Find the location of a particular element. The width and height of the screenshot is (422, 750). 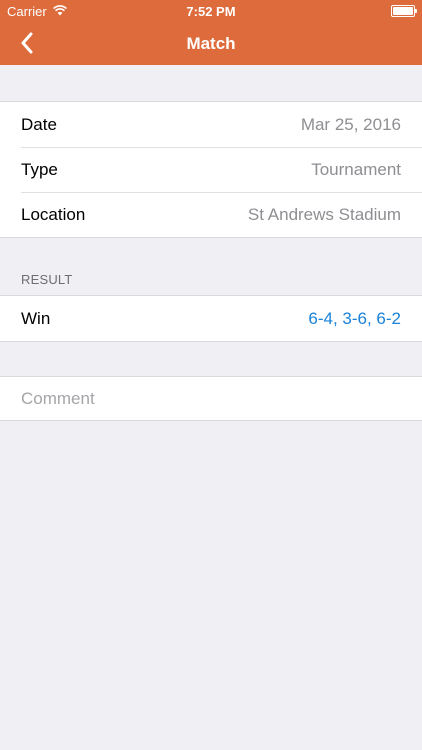

result-row: Win 6-4, 3-6, 6-2 is located at coordinates (211, 318).